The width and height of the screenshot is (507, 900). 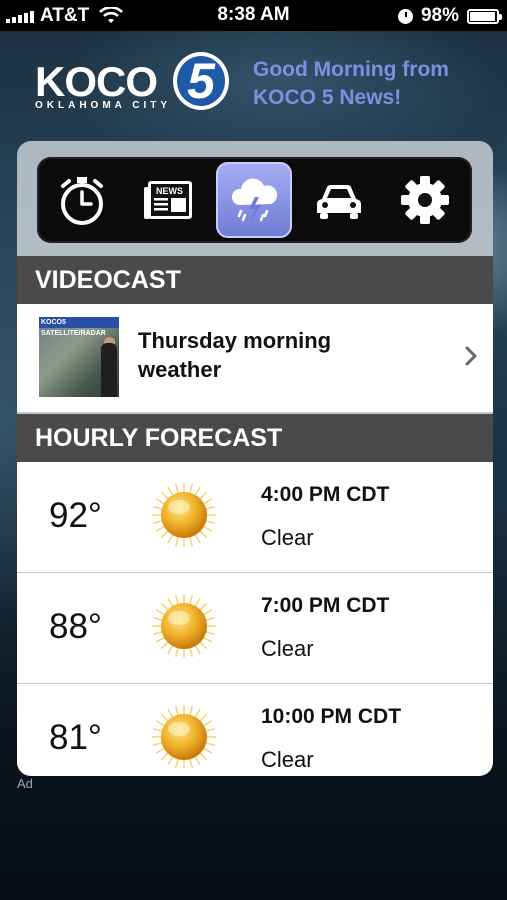 I want to click on thumb-banner: KOCO5 SATELLITE/RADAR, so click(x=79, y=327).